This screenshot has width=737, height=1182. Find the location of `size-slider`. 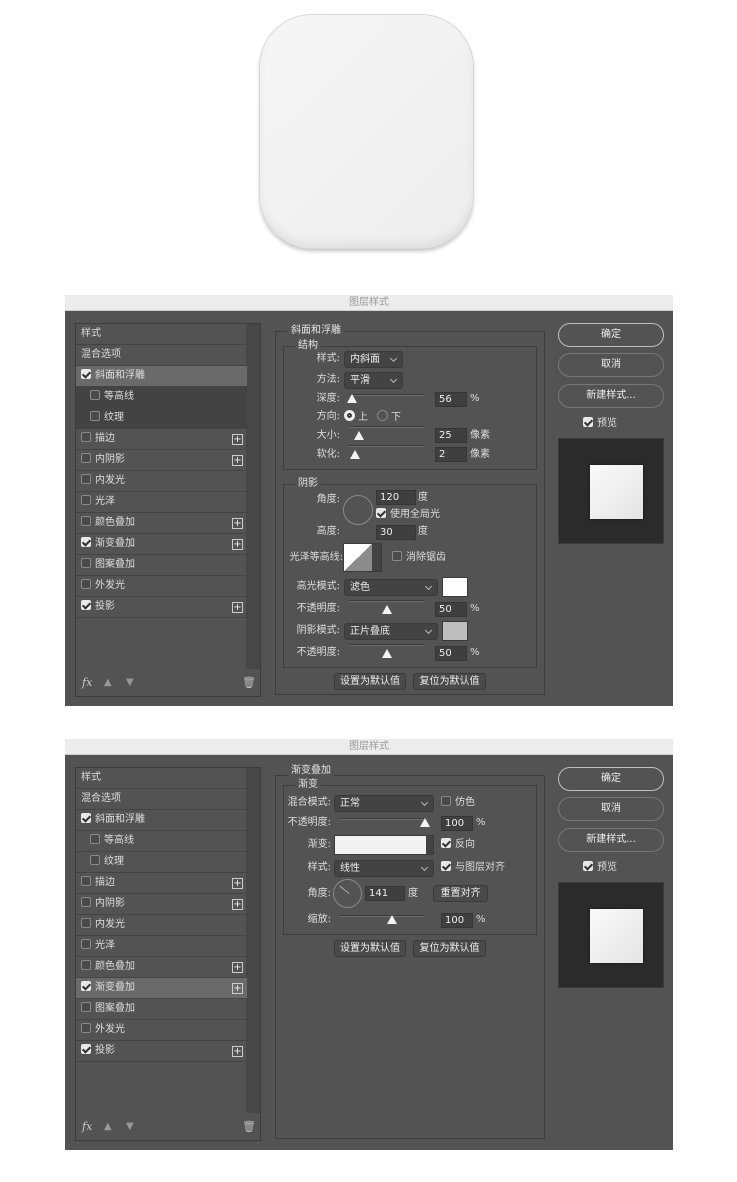

size-slider is located at coordinates (387, 427).